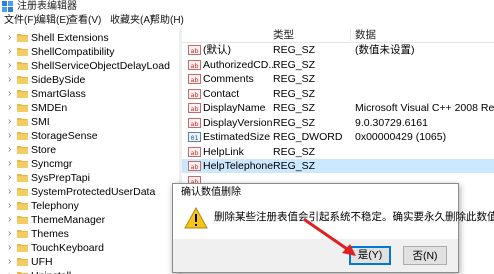 This screenshot has height=274, width=494. I want to click on value-data: (数值未设置), so click(385, 50).